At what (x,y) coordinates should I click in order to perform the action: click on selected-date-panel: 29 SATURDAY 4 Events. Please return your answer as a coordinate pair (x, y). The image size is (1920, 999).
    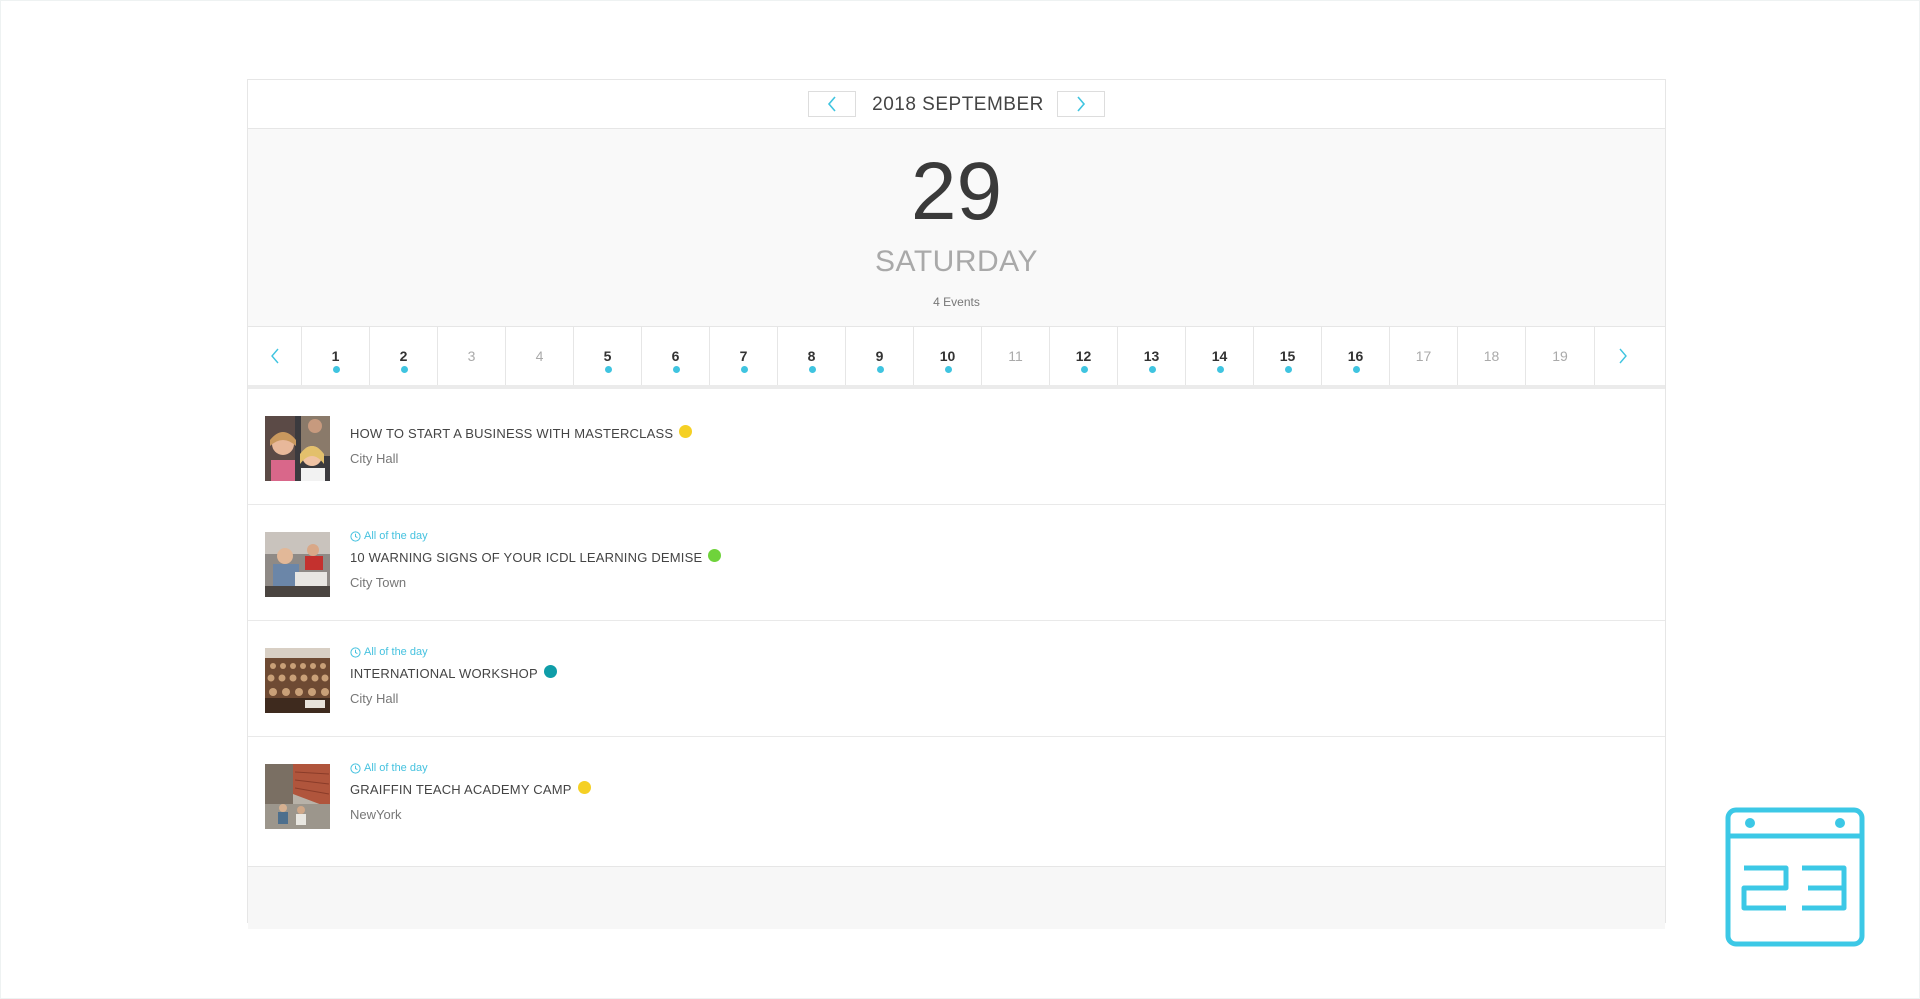
    Looking at the image, I should click on (956, 228).